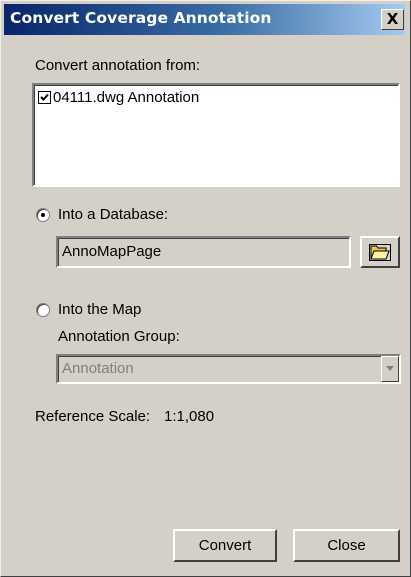 This screenshot has height=577, width=411. What do you see at coordinates (118, 65) in the screenshot?
I see `convert-from-label: Convert annotation from:` at bounding box center [118, 65].